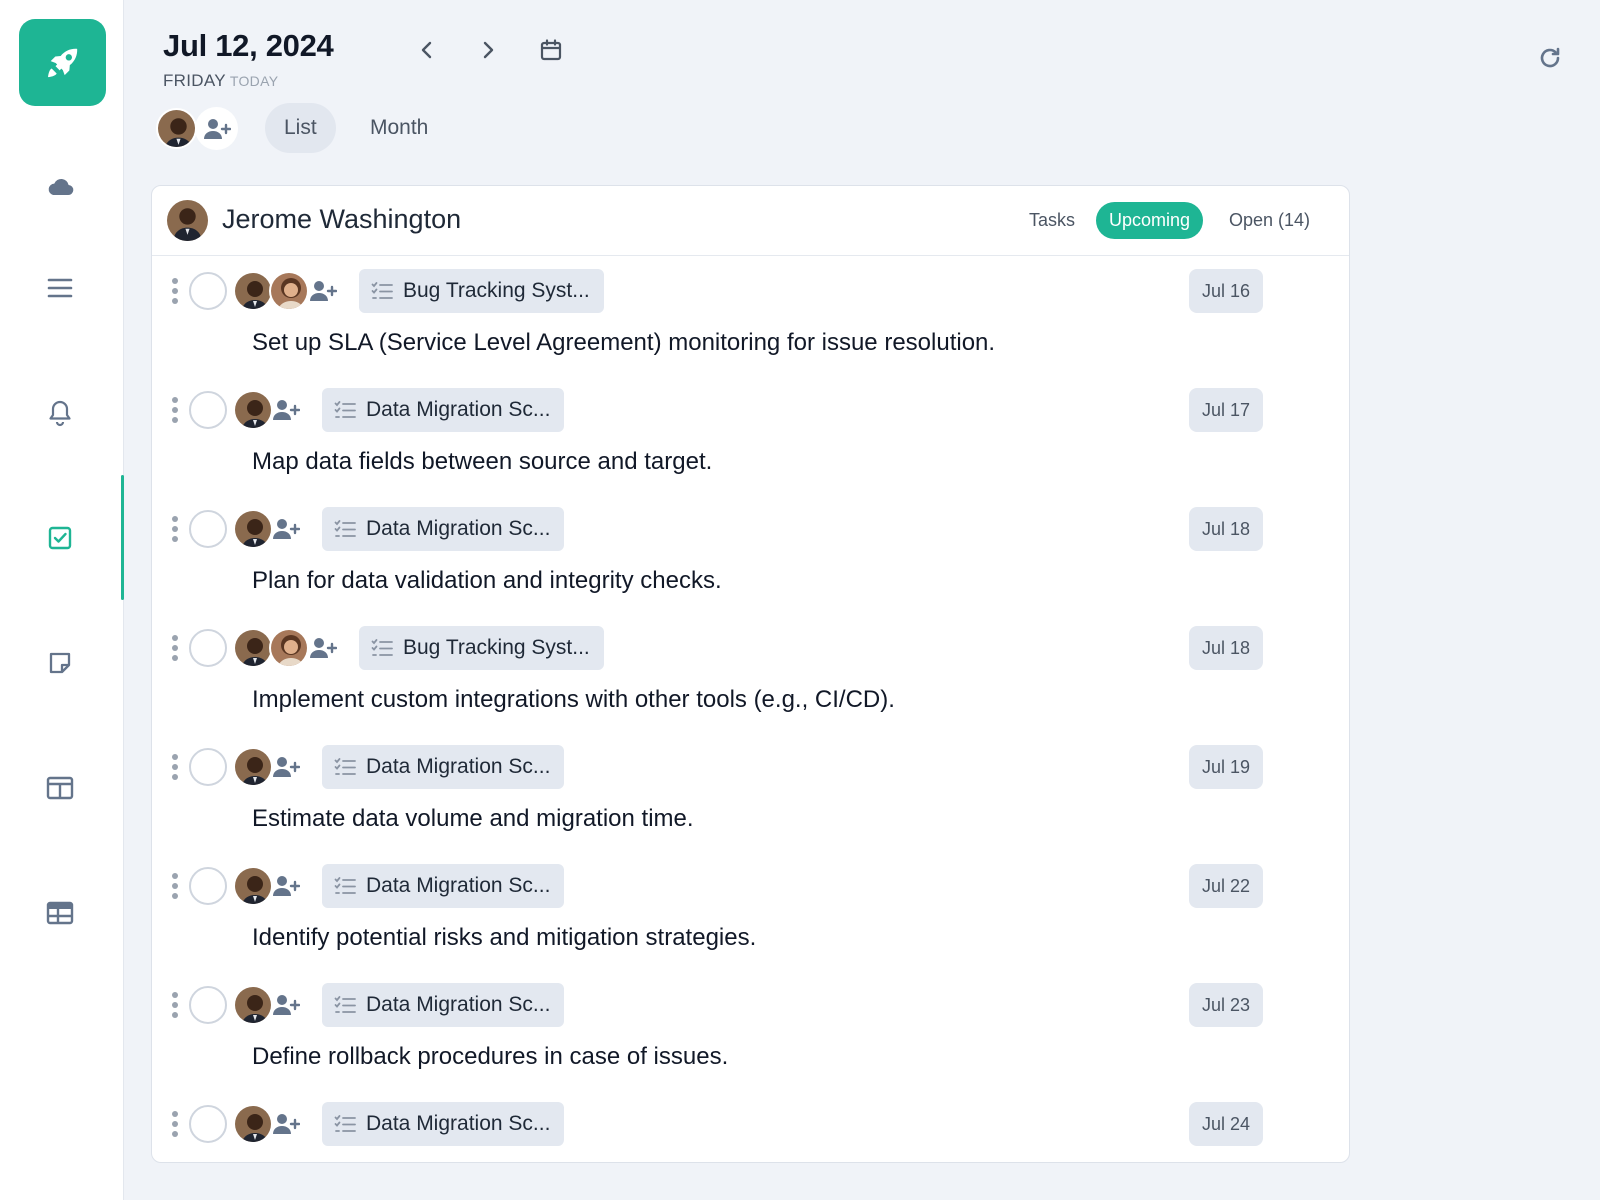 This screenshot has width=1600, height=1200. What do you see at coordinates (60, 288) in the screenshot?
I see `sidebar-item-list` at bounding box center [60, 288].